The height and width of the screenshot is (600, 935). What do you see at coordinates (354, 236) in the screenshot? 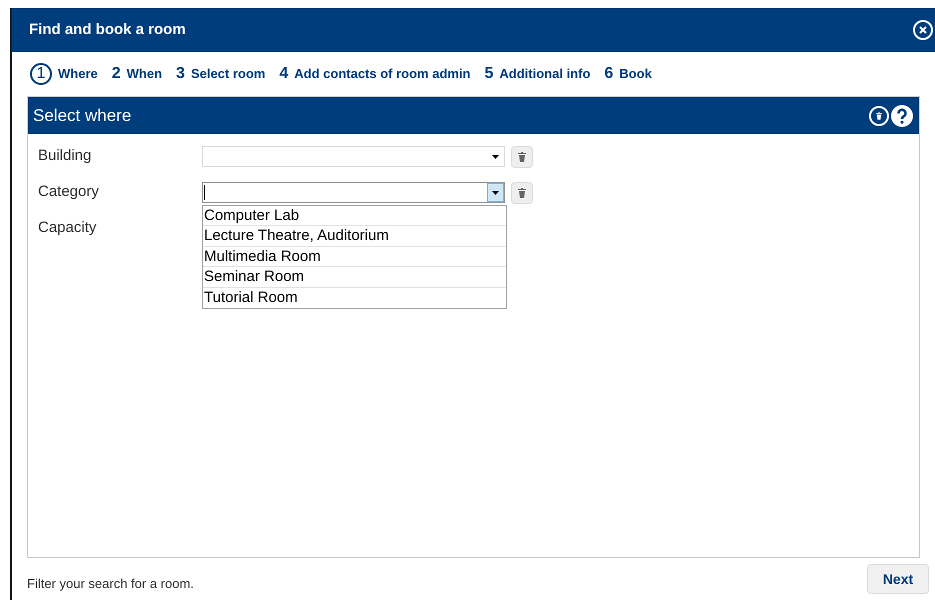
I see `dropdown-option: Lecture Theatre, Auditorium` at bounding box center [354, 236].